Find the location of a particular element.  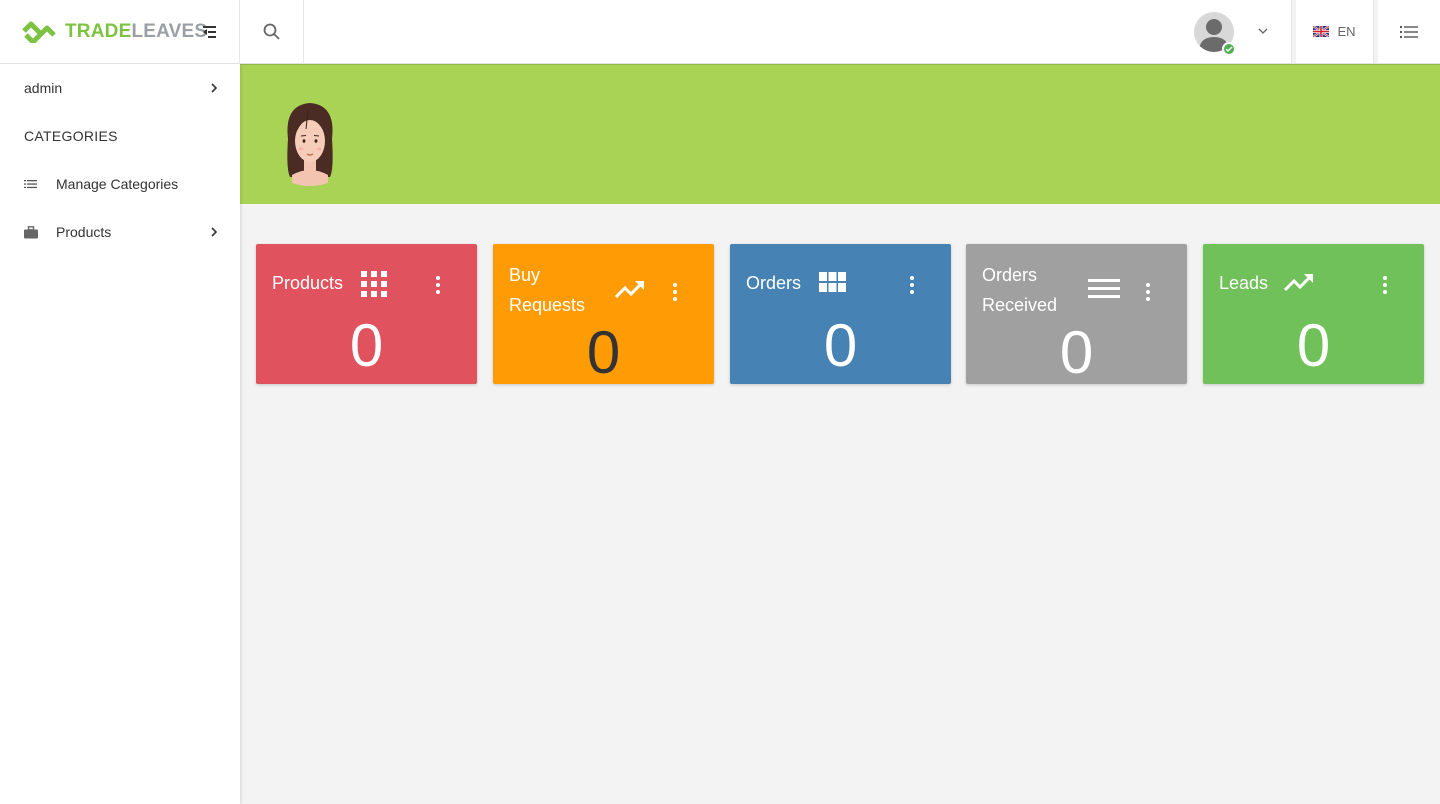

search-icon is located at coordinates (271, 31).